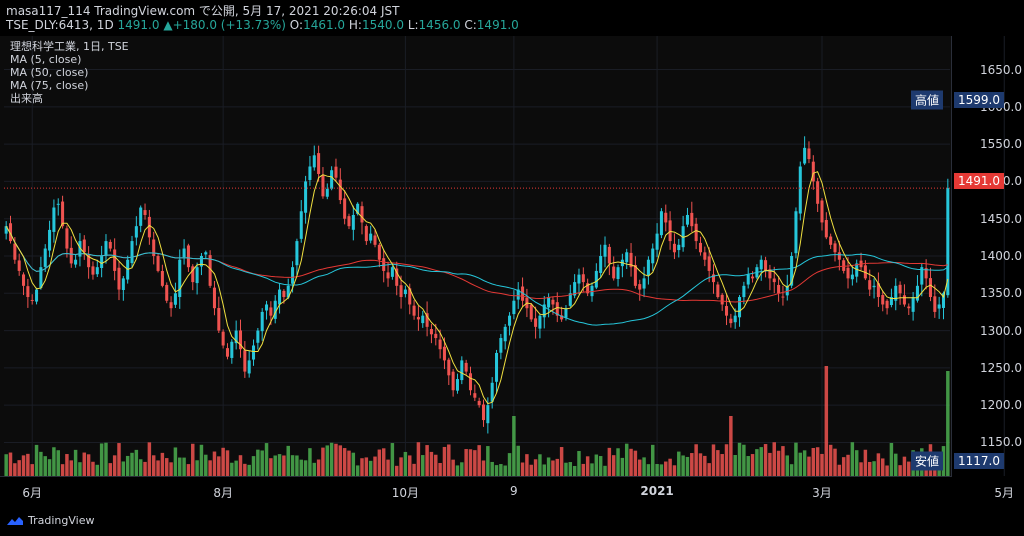 The width and height of the screenshot is (1024, 536). I want to click on time-tick-label: 5月, so click(1004, 493).